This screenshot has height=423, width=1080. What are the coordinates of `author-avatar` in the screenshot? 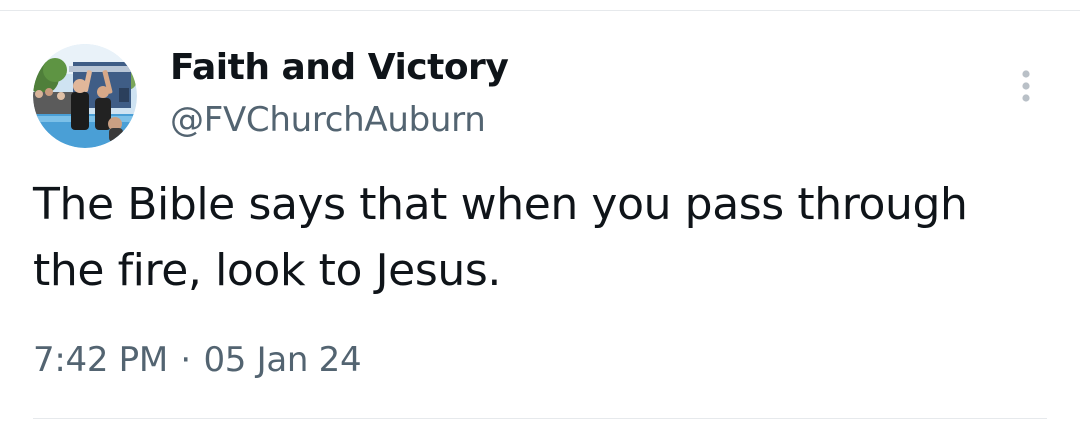 It's located at (85, 96).